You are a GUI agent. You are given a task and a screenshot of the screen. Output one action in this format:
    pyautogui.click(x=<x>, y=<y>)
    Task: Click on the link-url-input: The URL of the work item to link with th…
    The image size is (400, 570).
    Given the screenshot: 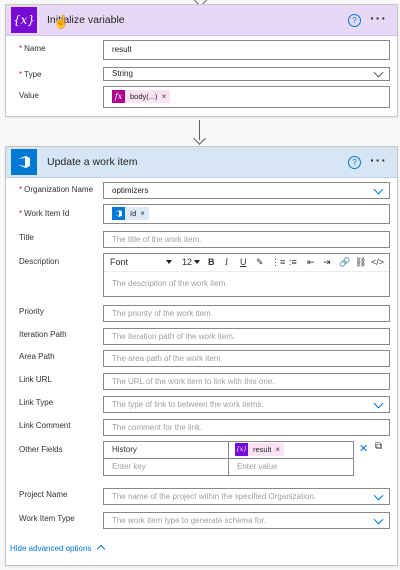 What is the action you would take?
    pyautogui.click(x=246, y=381)
    